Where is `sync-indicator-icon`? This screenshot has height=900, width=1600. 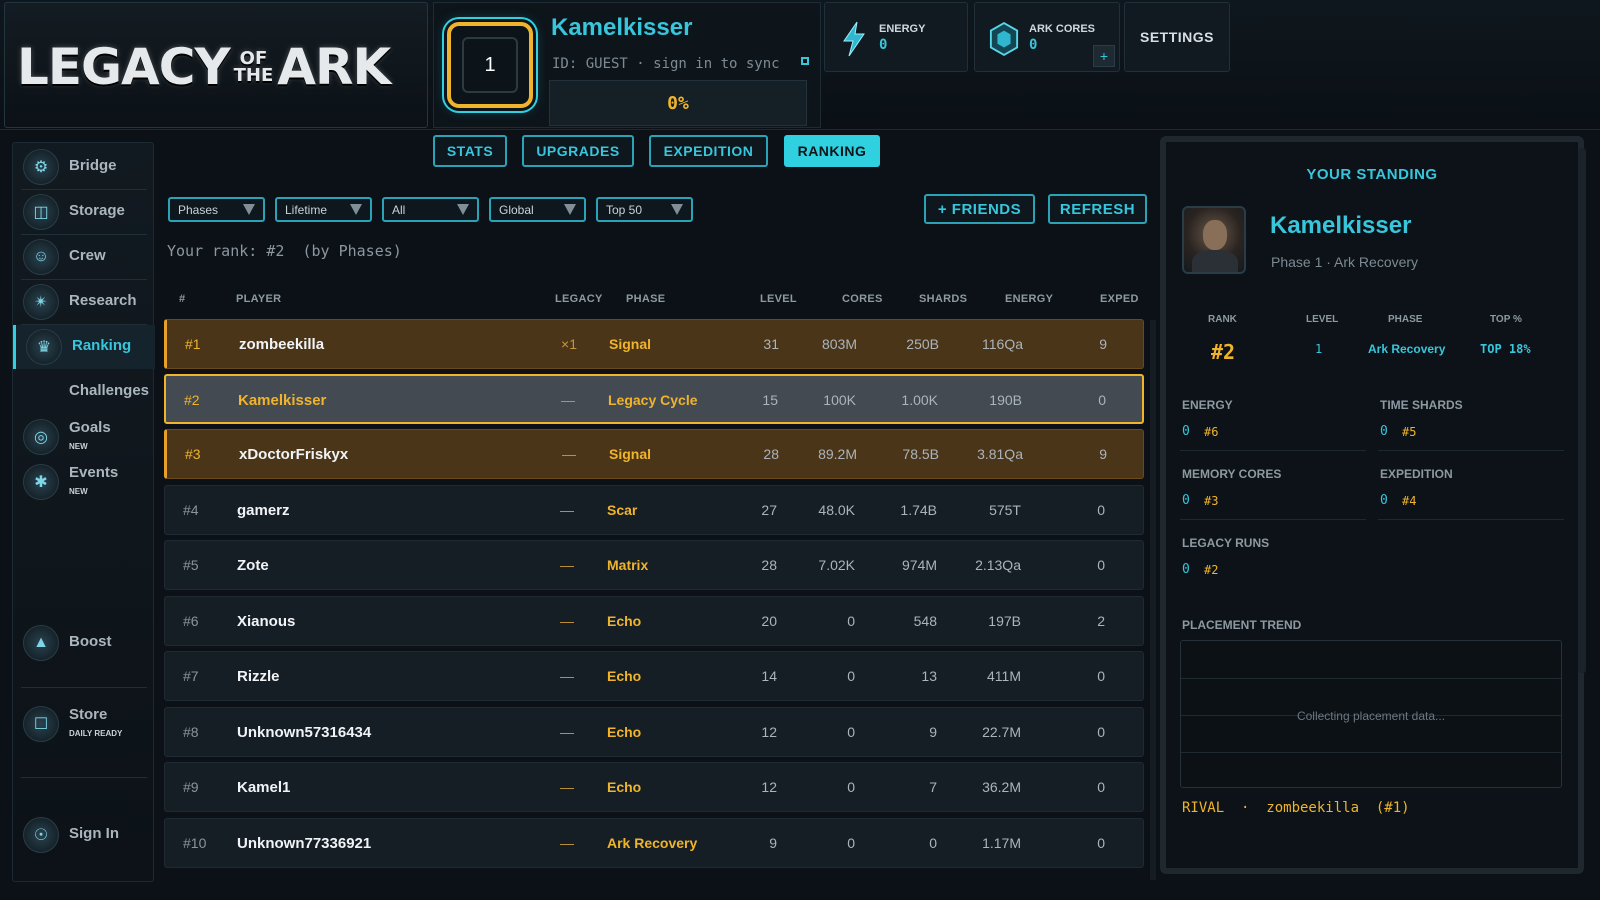 sync-indicator-icon is located at coordinates (805, 61).